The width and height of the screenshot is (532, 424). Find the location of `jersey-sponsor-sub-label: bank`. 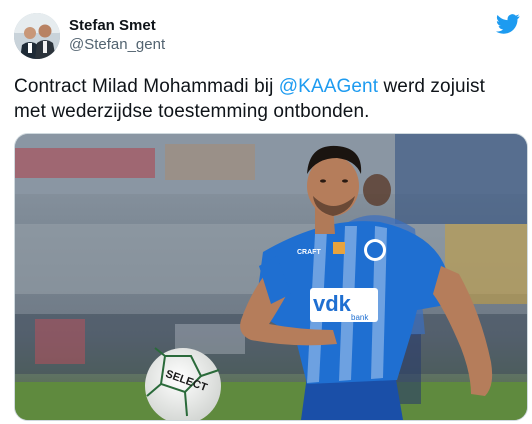

jersey-sponsor-sub-label: bank is located at coordinates (360, 317).